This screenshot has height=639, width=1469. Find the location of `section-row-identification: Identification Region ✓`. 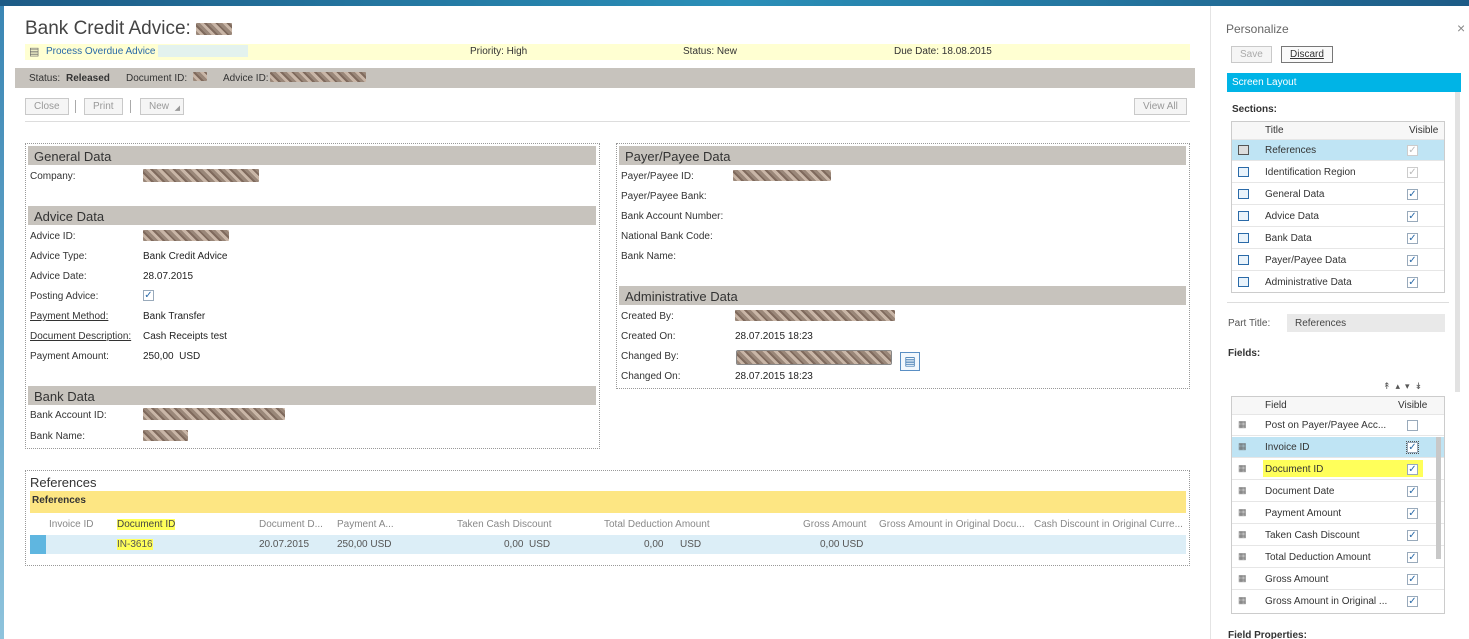

section-row-identification: Identification Region ✓ is located at coordinates (1338, 172).